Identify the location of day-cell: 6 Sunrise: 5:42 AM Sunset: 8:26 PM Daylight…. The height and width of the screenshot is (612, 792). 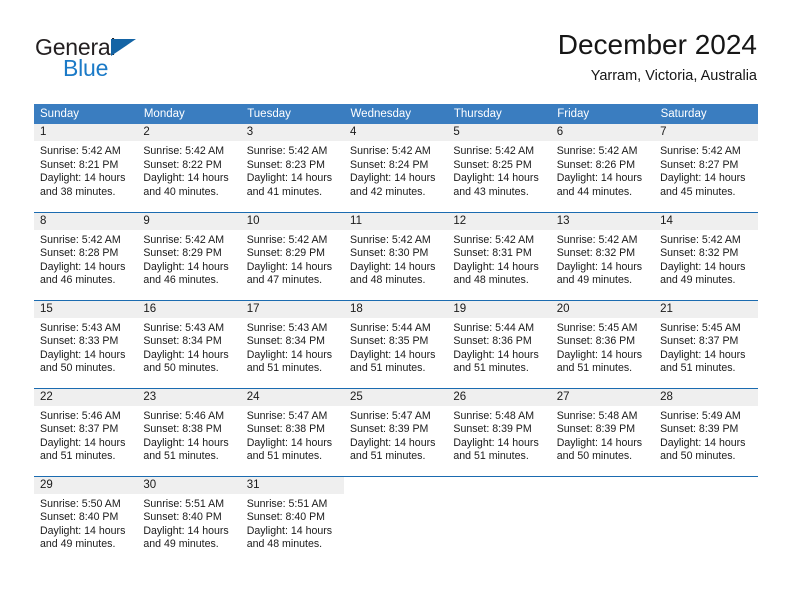
(602, 168).